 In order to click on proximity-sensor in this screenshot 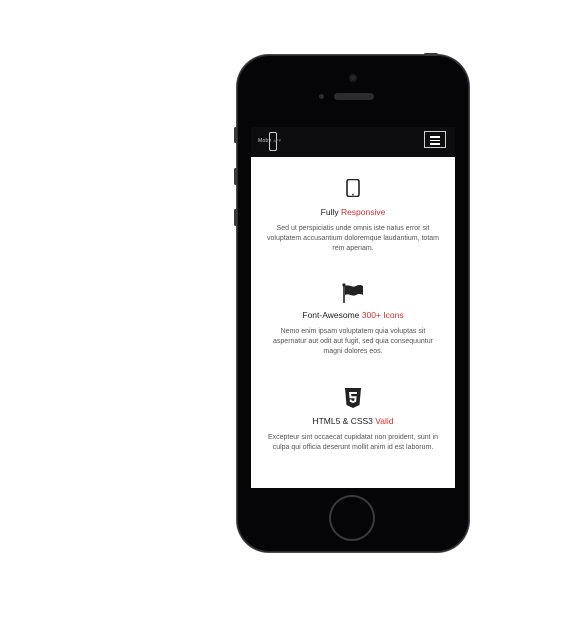, I will do `click(321, 96)`.